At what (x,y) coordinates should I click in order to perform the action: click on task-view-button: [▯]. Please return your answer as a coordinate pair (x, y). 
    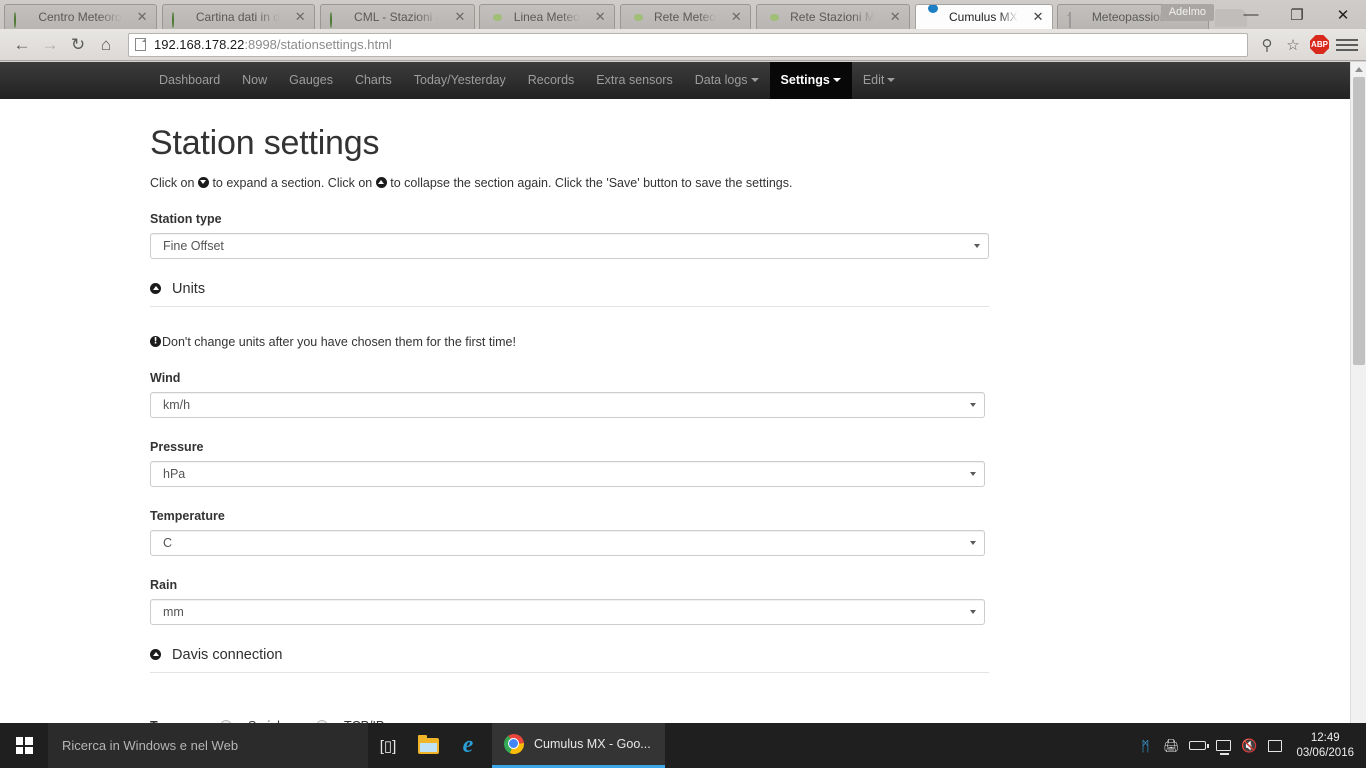
    Looking at the image, I should click on (388, 745).